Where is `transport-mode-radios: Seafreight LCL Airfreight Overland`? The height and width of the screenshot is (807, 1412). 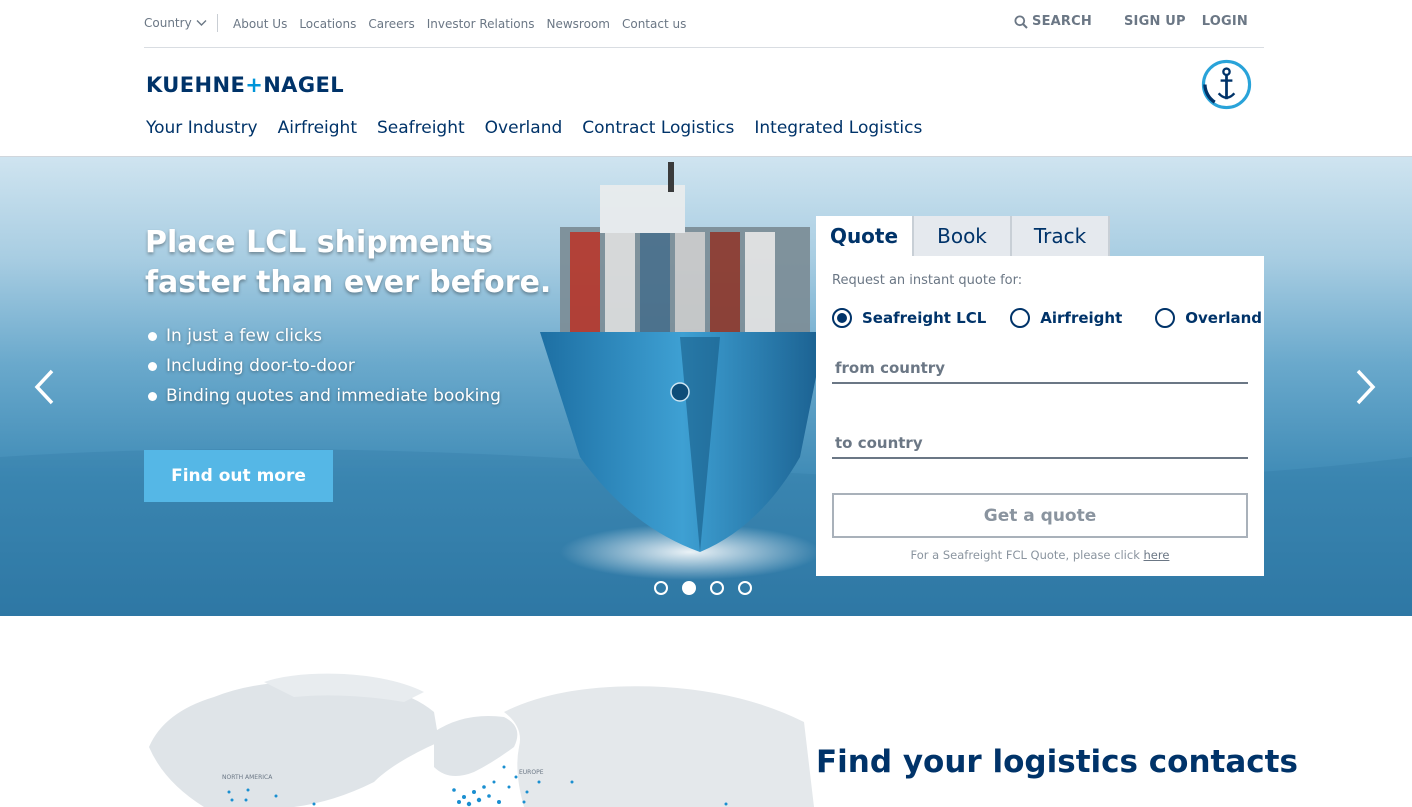
transport-mode-radios: Seafreight LCL Airfreight Overland is located at coordinates (1047, 318).